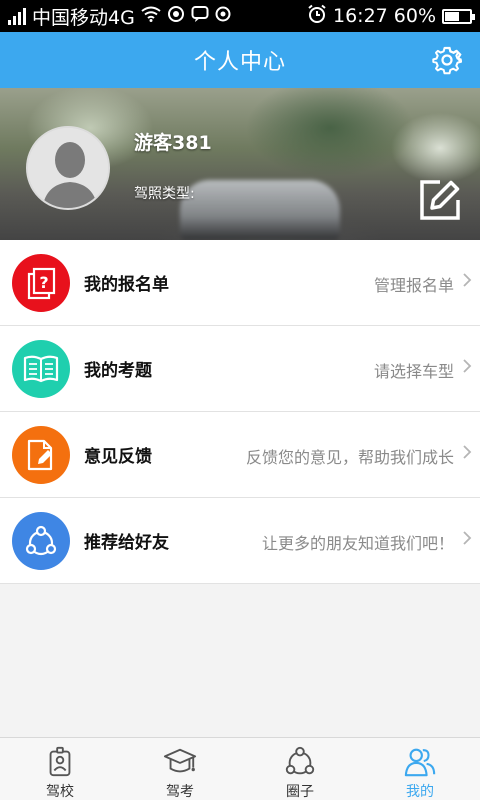  I want to click on nav-item-exam: 驾考, so click(180, 769).